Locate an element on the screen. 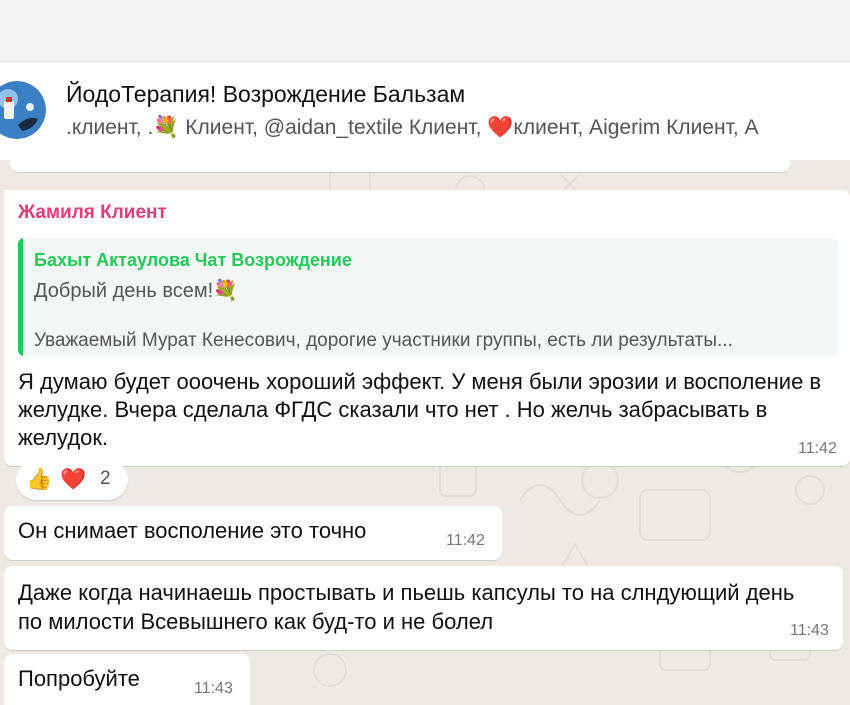 This screenshot has height=705, width=850. chat-title: ЙодоТерапия! Возрождение Бальзам is located at coordinates (265, 94).